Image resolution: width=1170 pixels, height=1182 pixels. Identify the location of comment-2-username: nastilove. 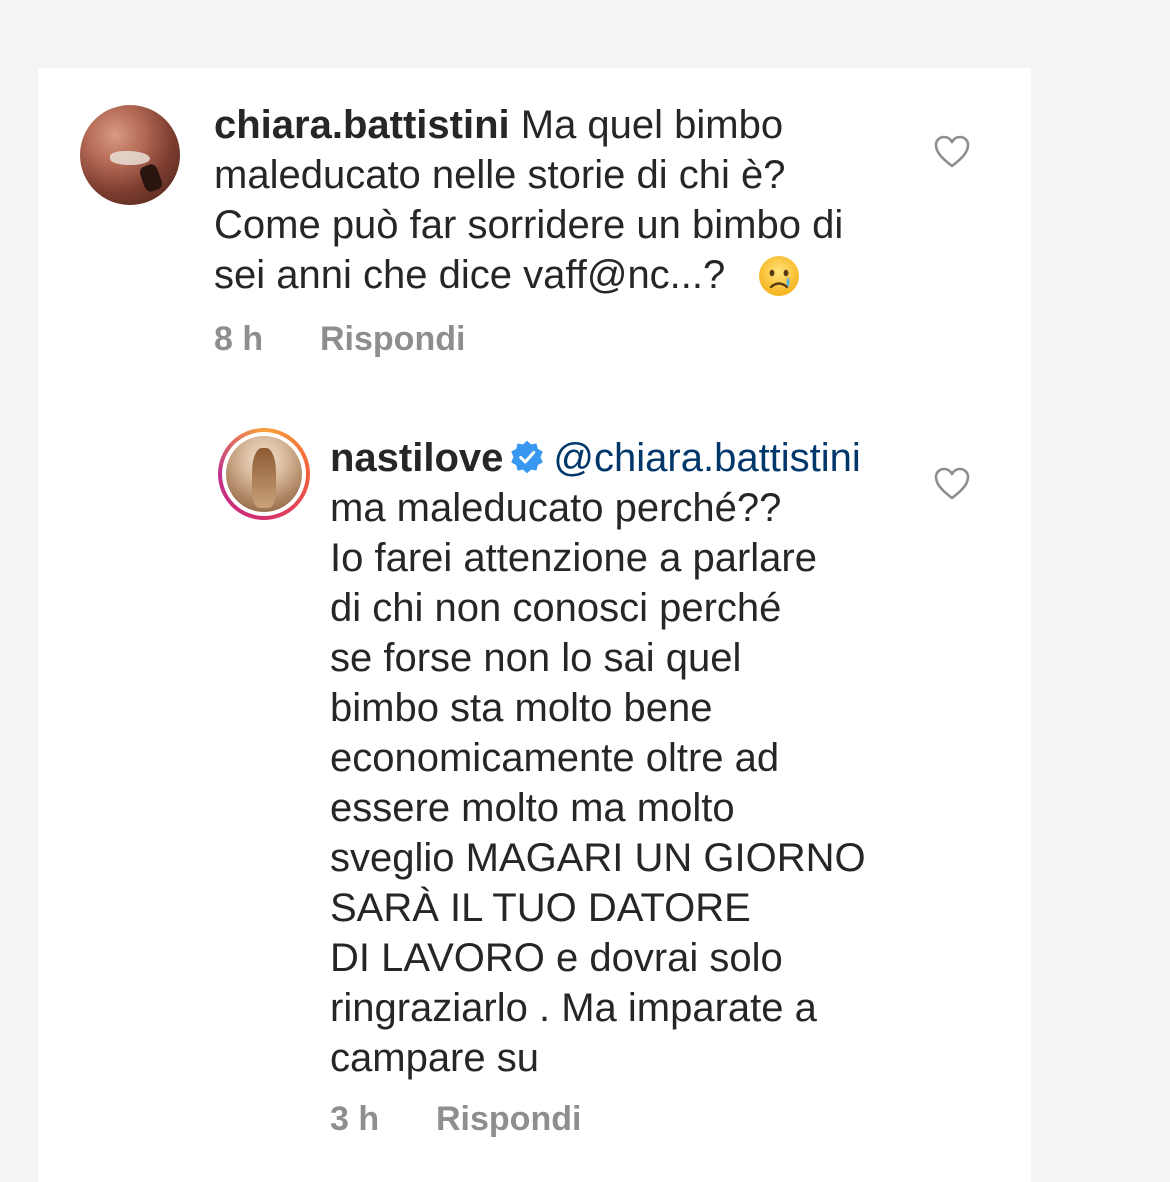
(416, 458).